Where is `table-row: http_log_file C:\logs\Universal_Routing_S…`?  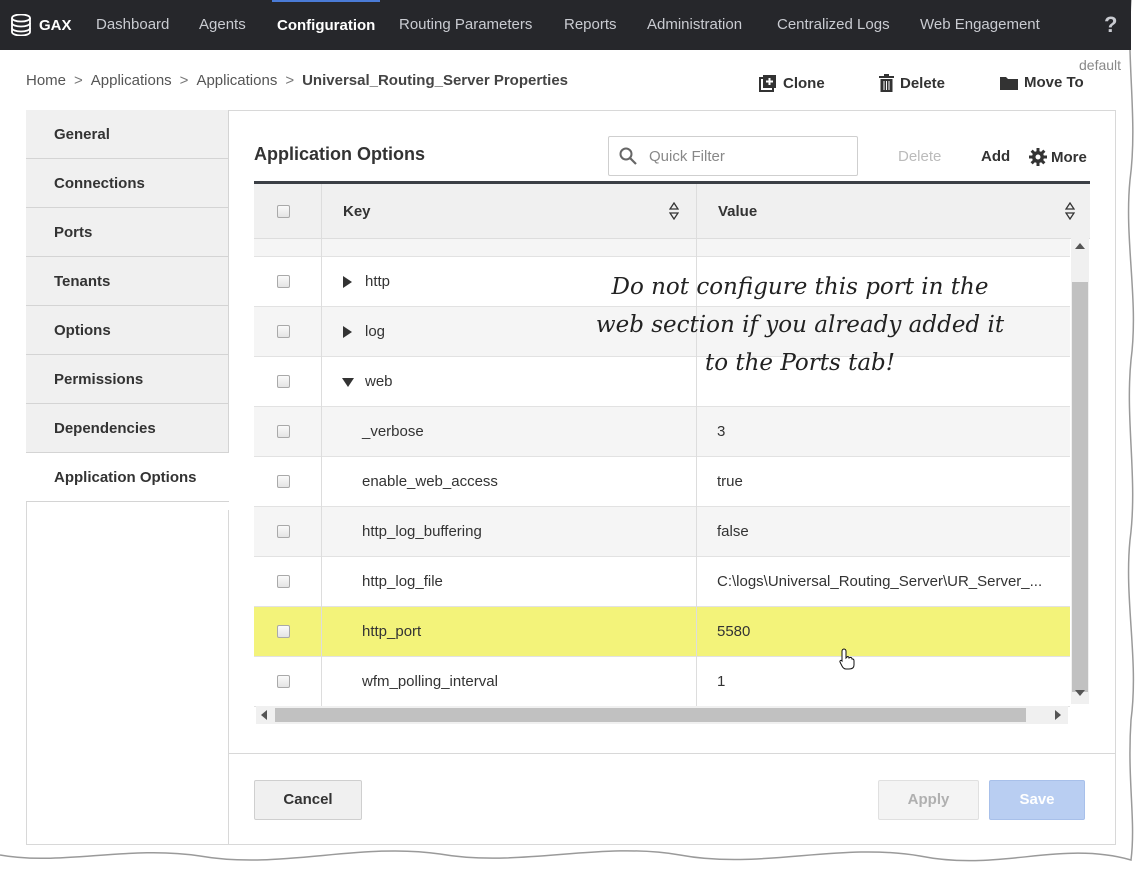
table-row: http_log_file C:\logs\Universal_Routing_S… is located at coordinates (662, 582).